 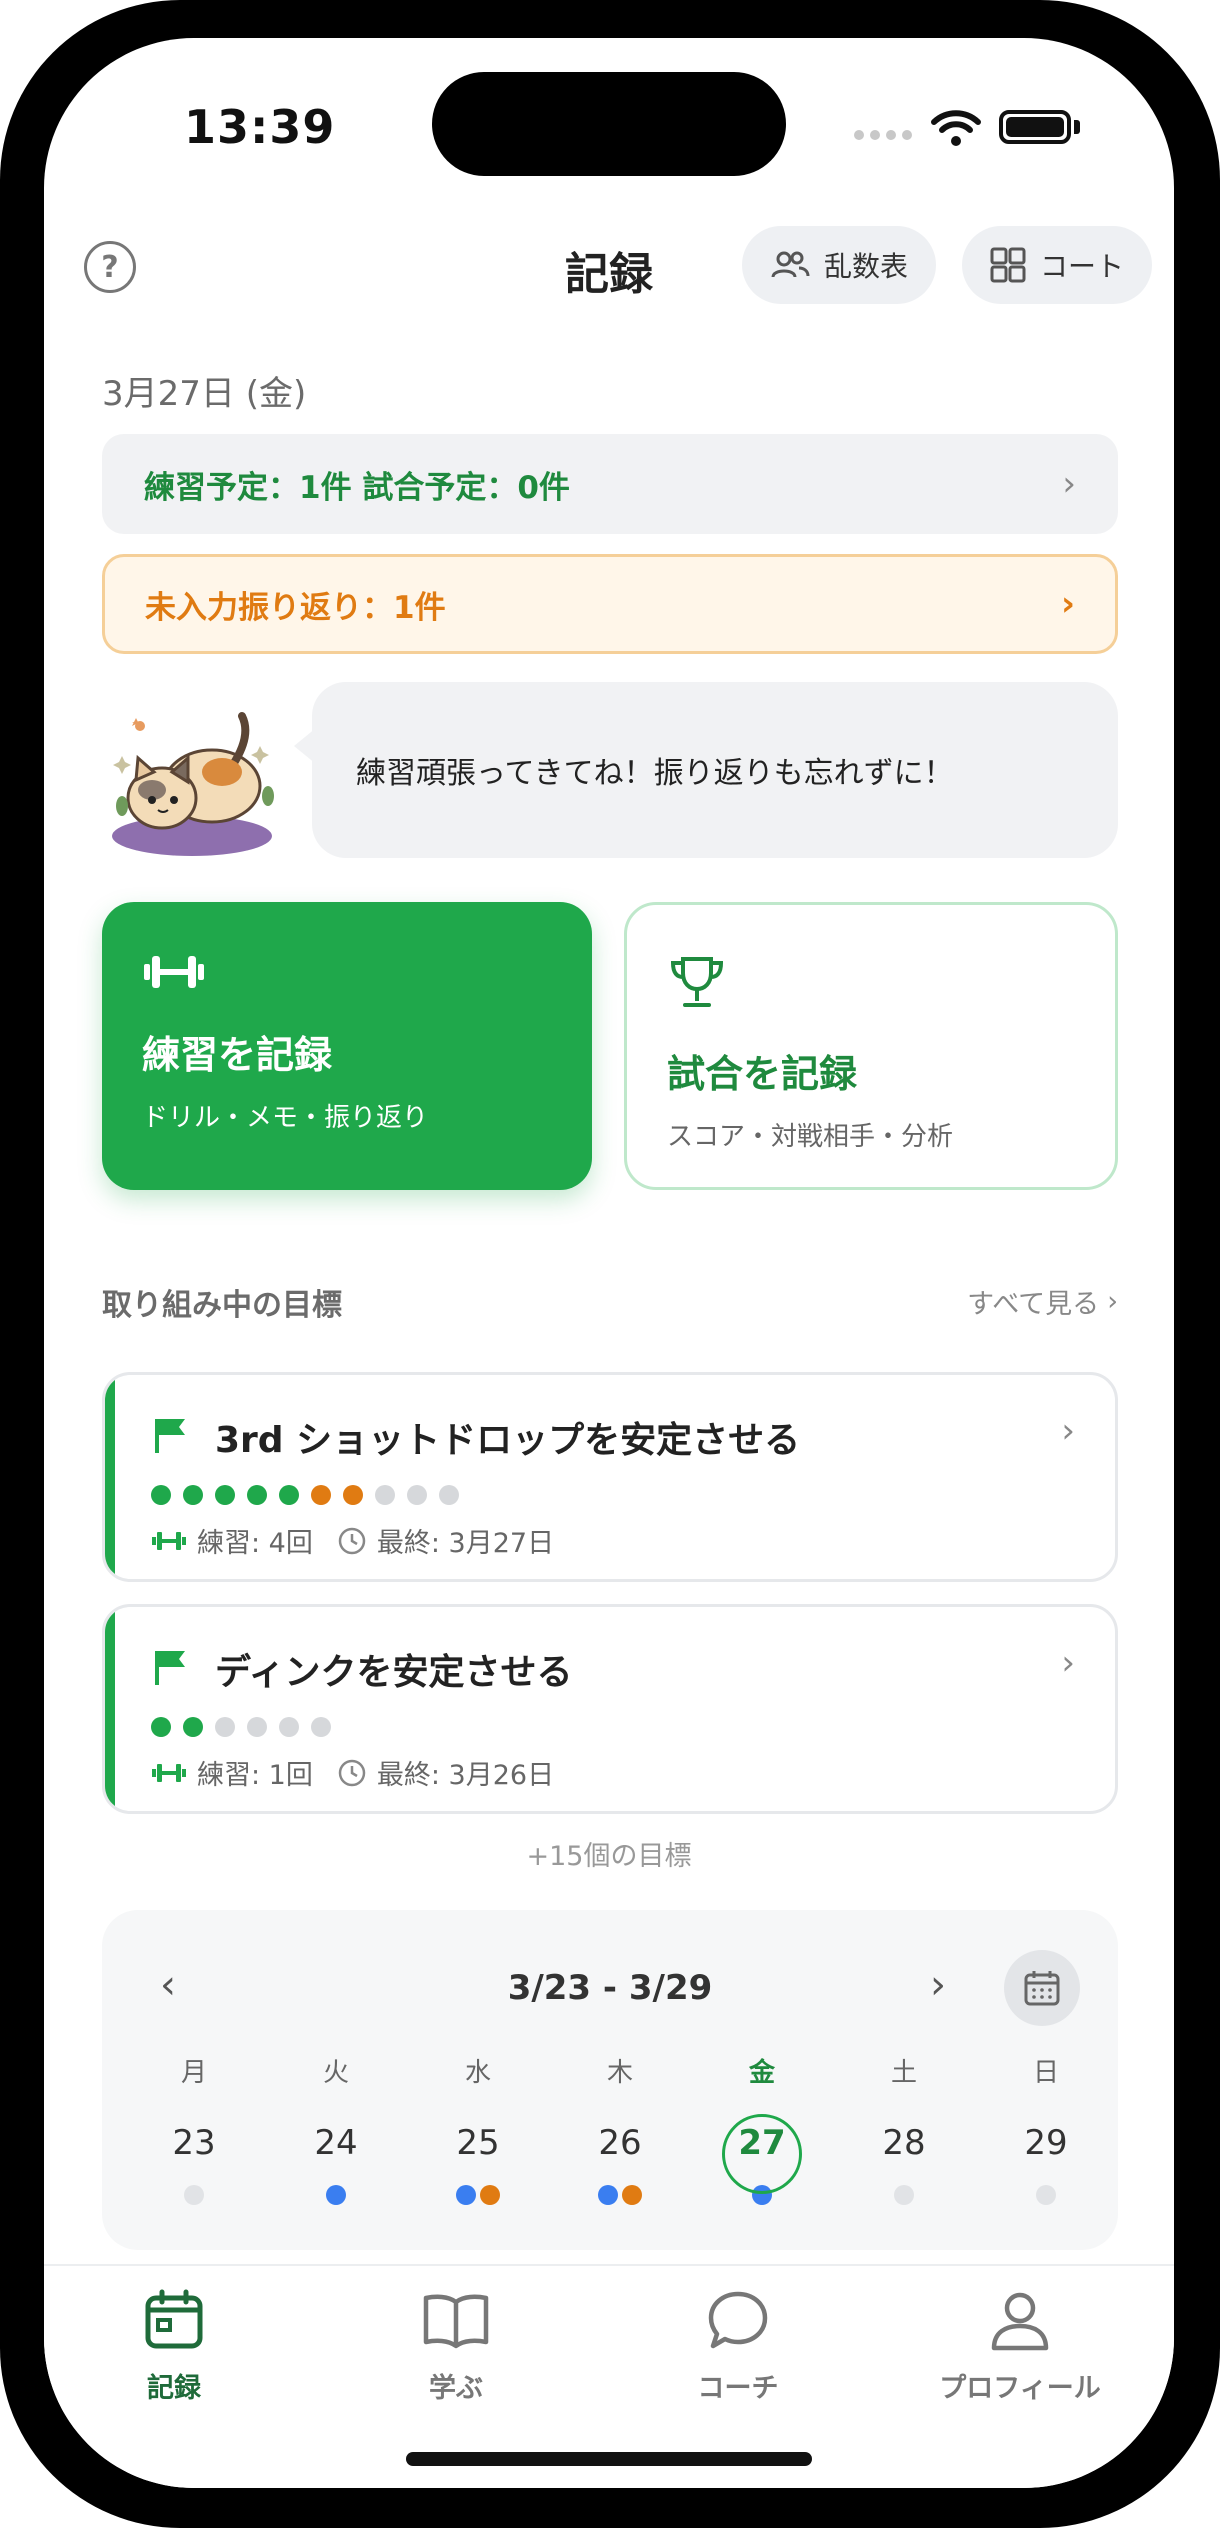 What do you see at coordinates (222, 1305) in the screenshot?
I see `goals-section-title: 取り組み中の目標` at bounding box center [222, 1305].